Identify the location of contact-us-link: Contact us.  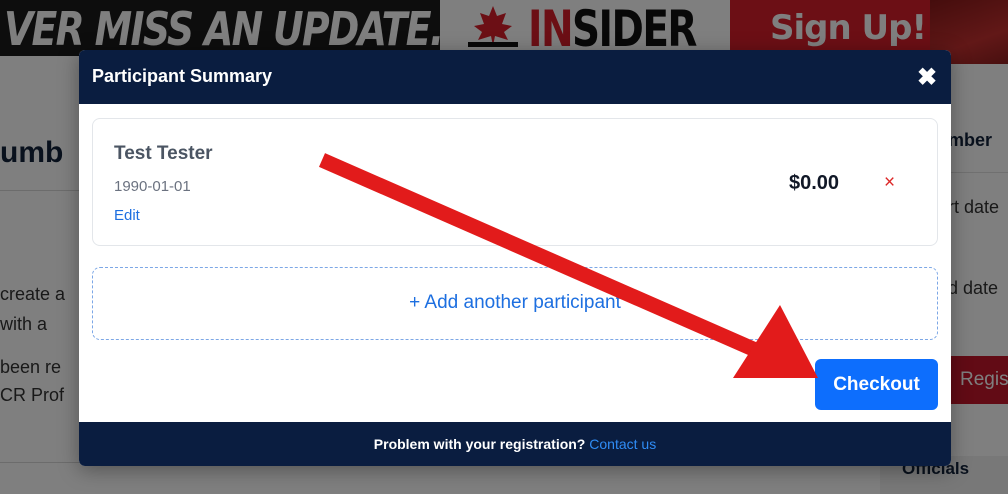
(622, 444).